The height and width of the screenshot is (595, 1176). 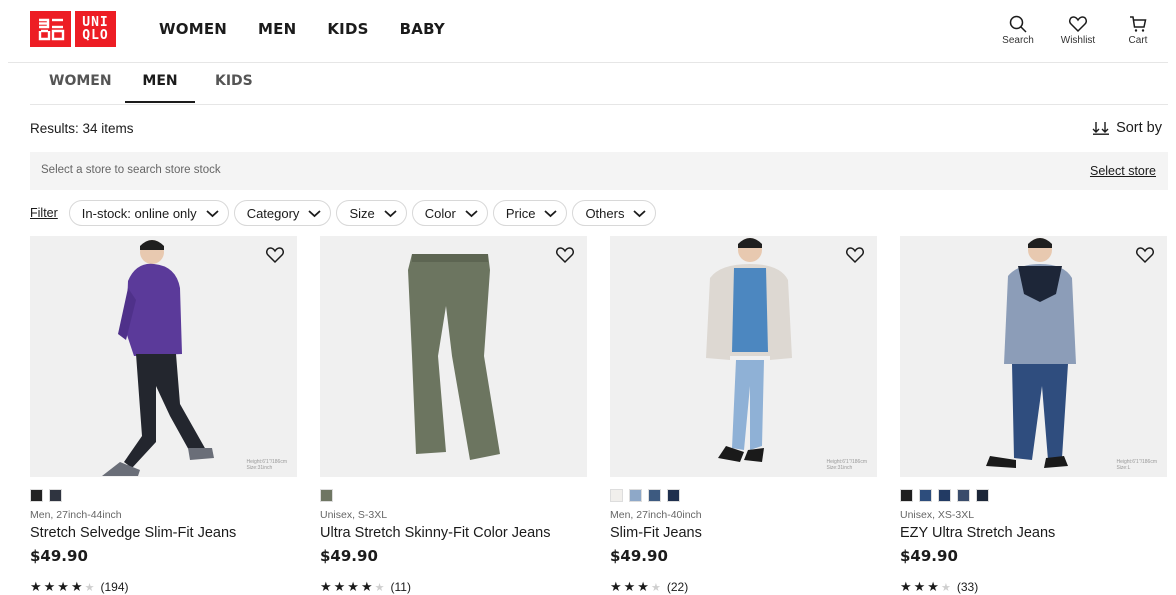 What do you see at coordinates (1078, 40) in the screenshot?
I see `wishlist-label: Wishlist` at bounding box center [1078, 40].